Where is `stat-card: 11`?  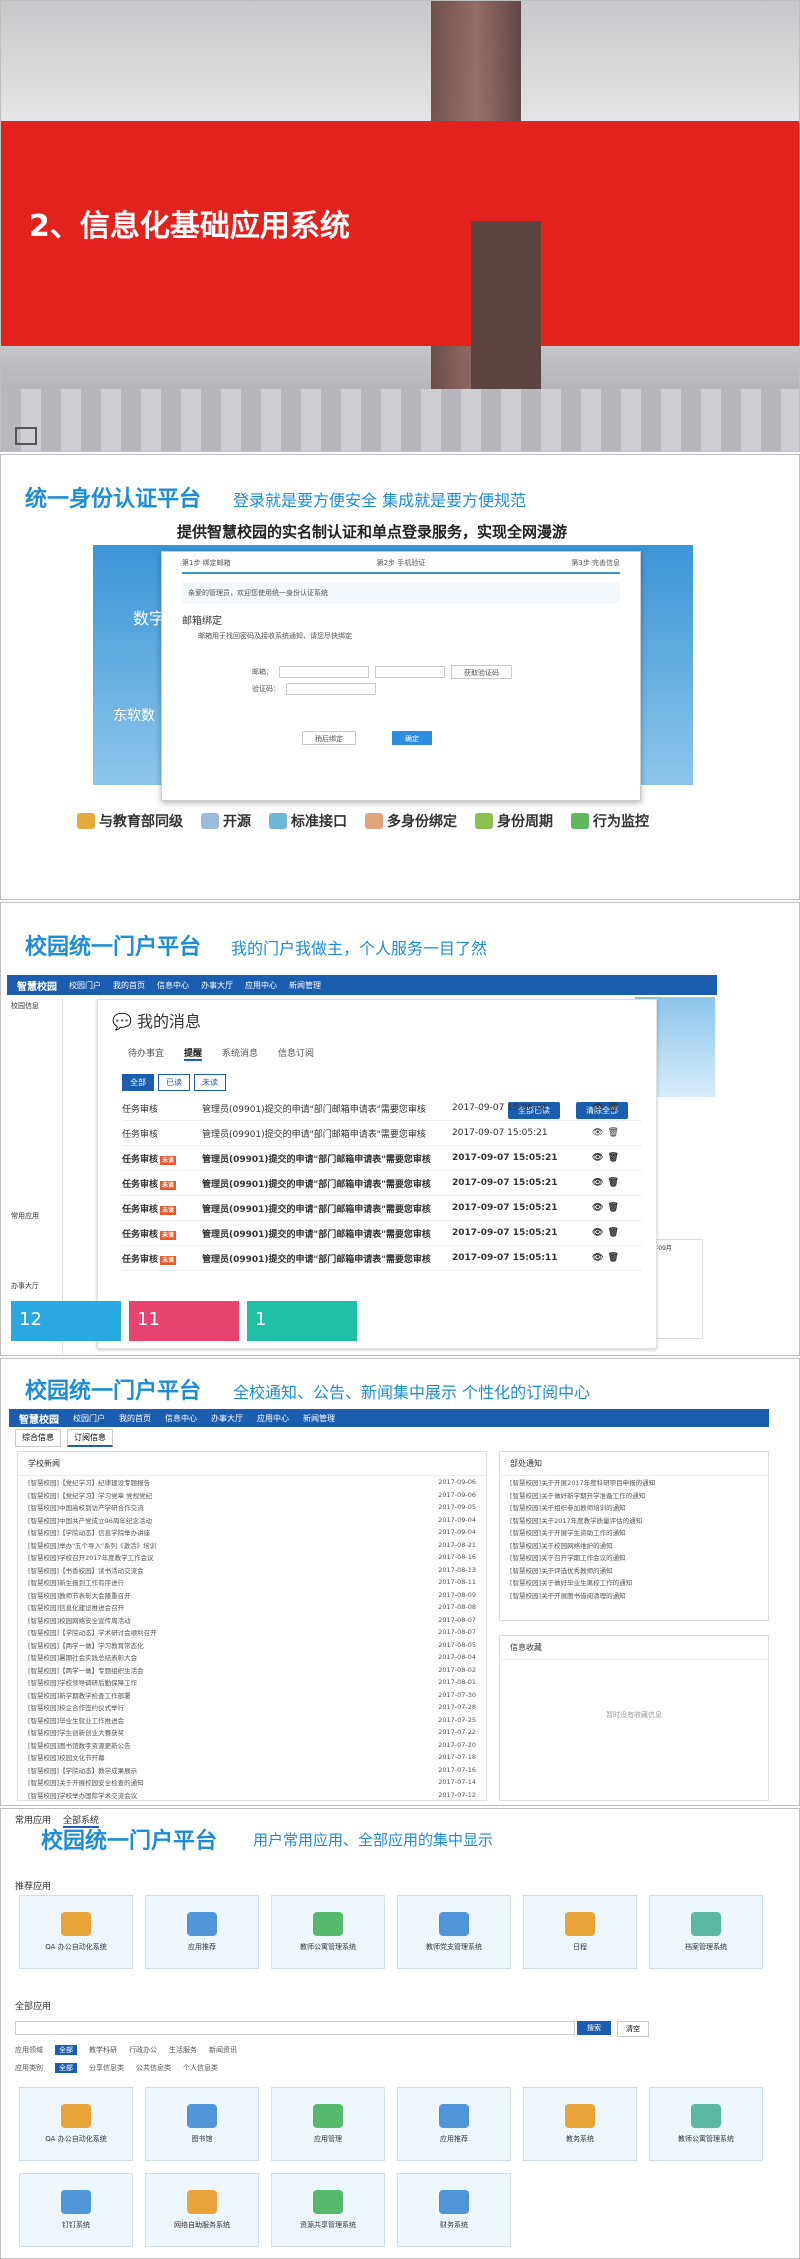 stat-card: 11 is located at coordinates (184, 1321).